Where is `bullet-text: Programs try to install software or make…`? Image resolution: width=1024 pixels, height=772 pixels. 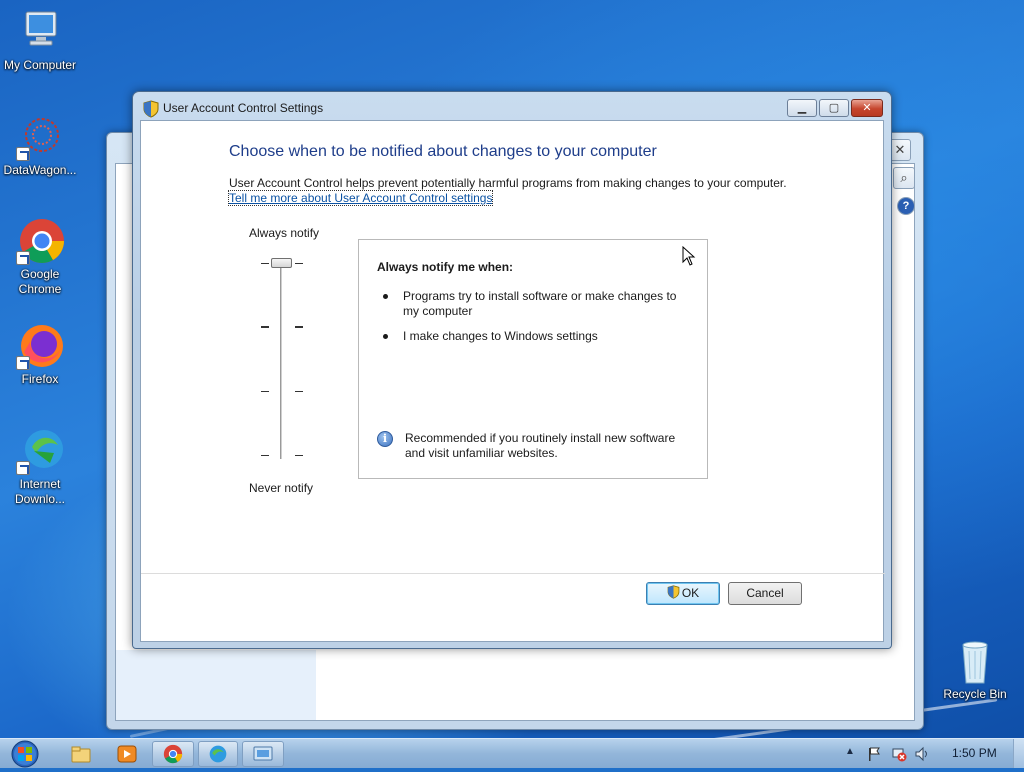 bullet-text: Programs try to install software or make… is located at coordinates (540, 303).